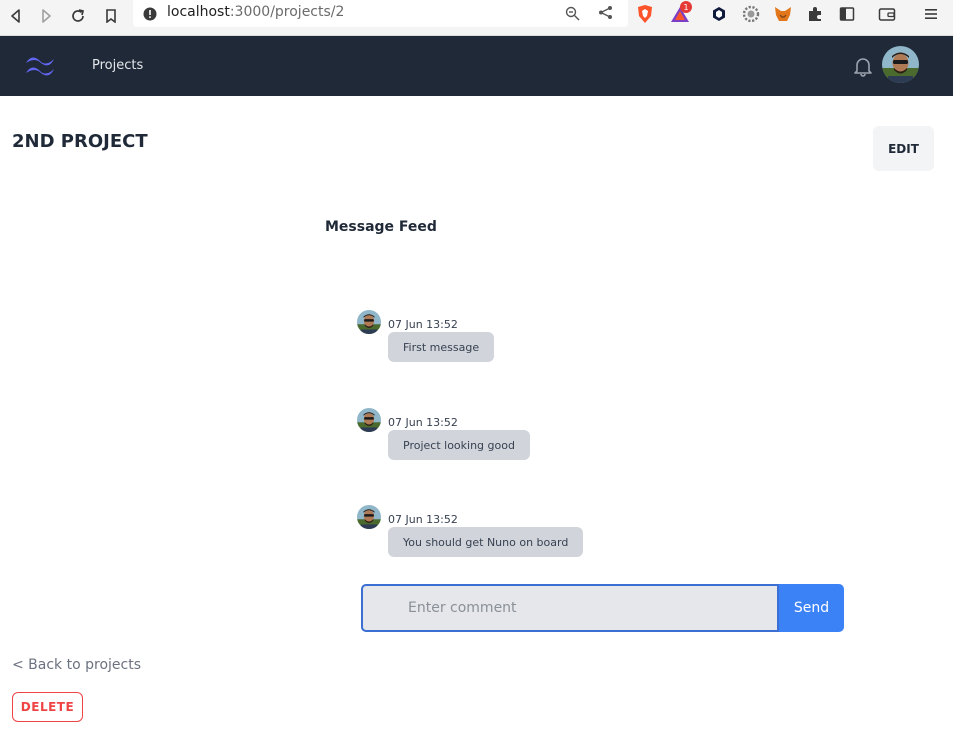 The height and width of the screenshot is (749, 953). What do you see at coordinates (572, 15) in the screenshot?
I see `zoom-icon` at bounding box center [572, 15].